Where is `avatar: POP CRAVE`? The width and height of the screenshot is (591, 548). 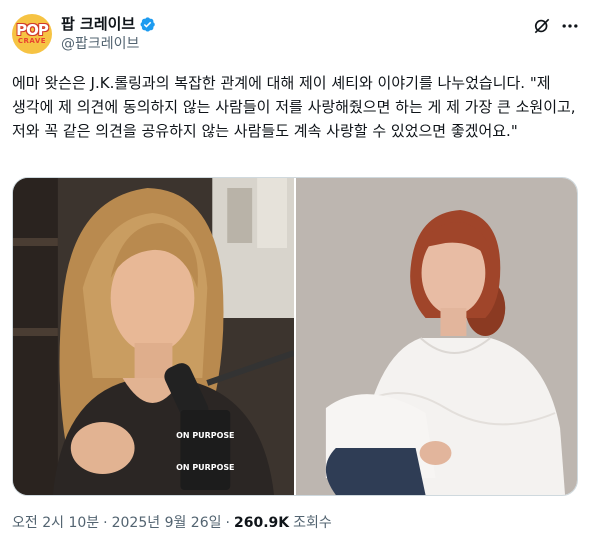 avatar: POP CRAVE is located at coordinates (32, 34).